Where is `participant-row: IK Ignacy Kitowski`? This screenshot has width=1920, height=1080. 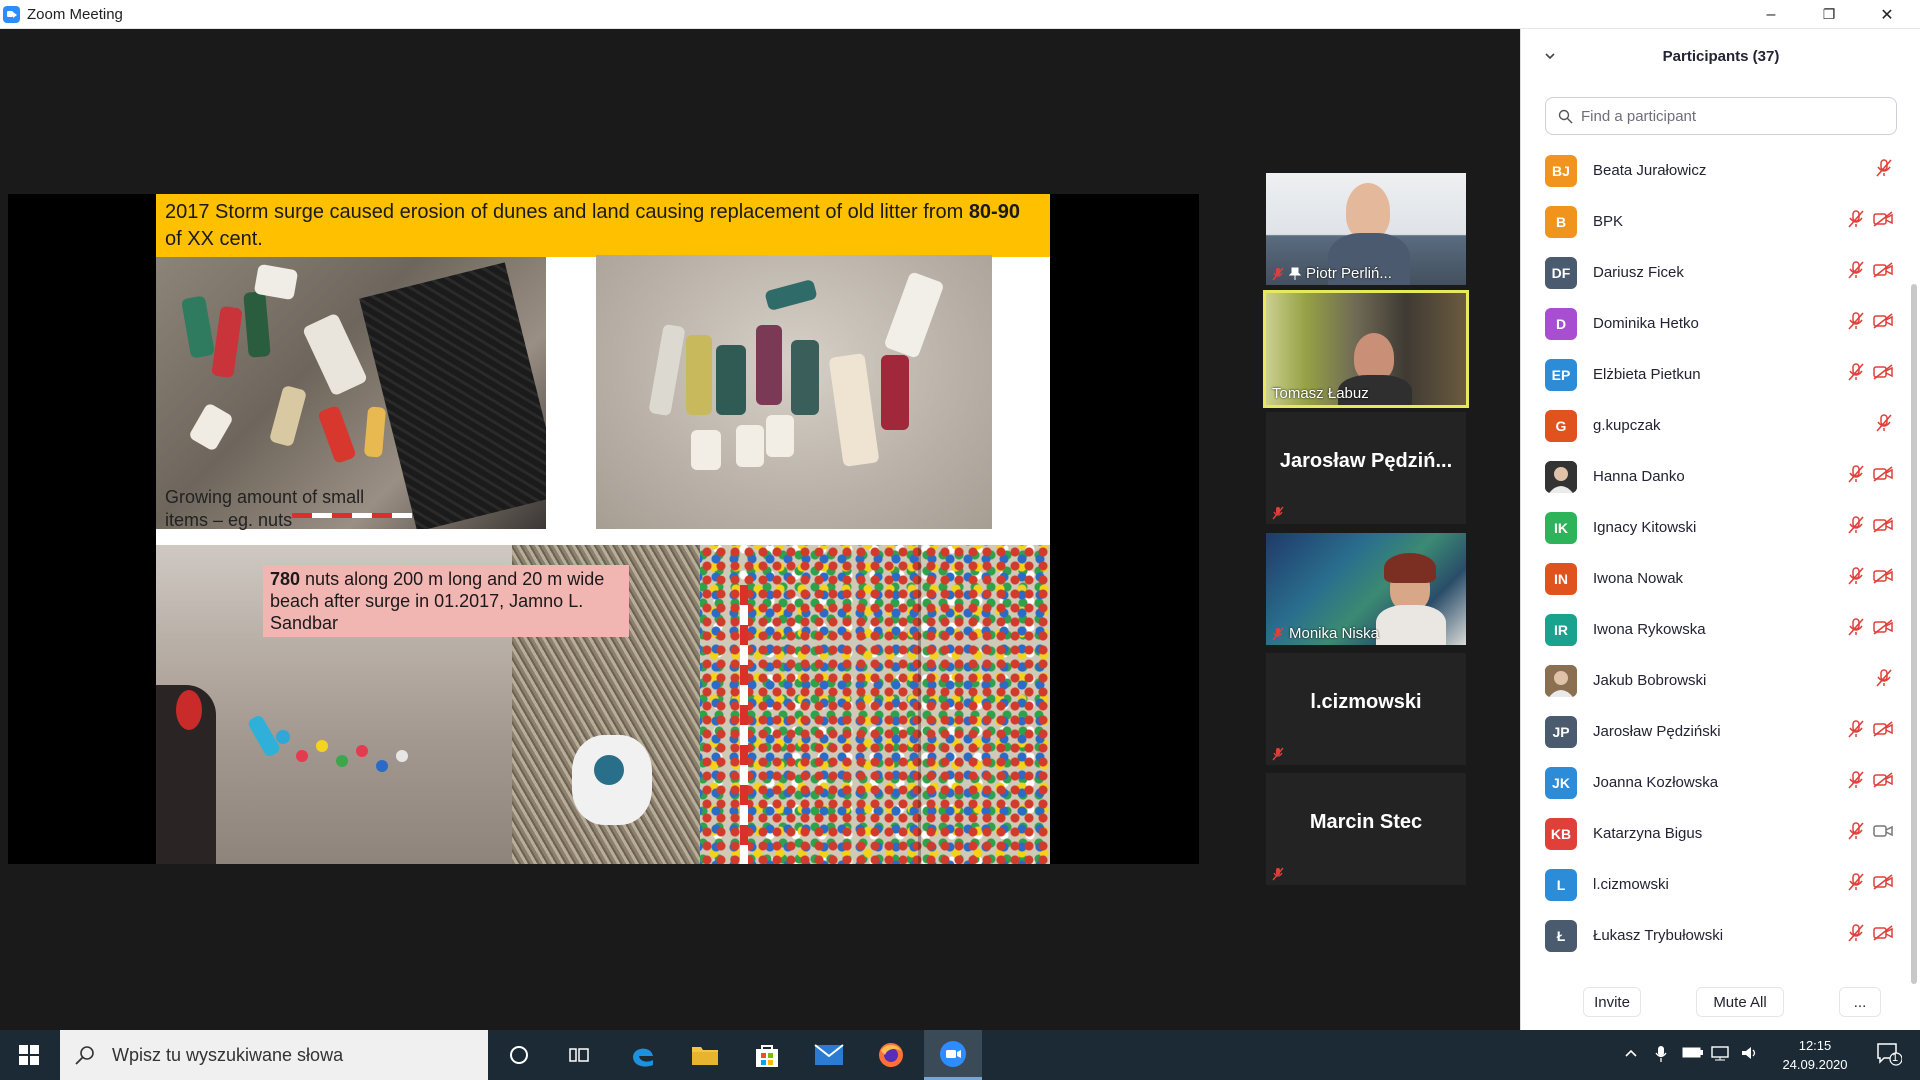
participant-row: IK Ignacy Kitowski is located at coordinates (1716, 527).